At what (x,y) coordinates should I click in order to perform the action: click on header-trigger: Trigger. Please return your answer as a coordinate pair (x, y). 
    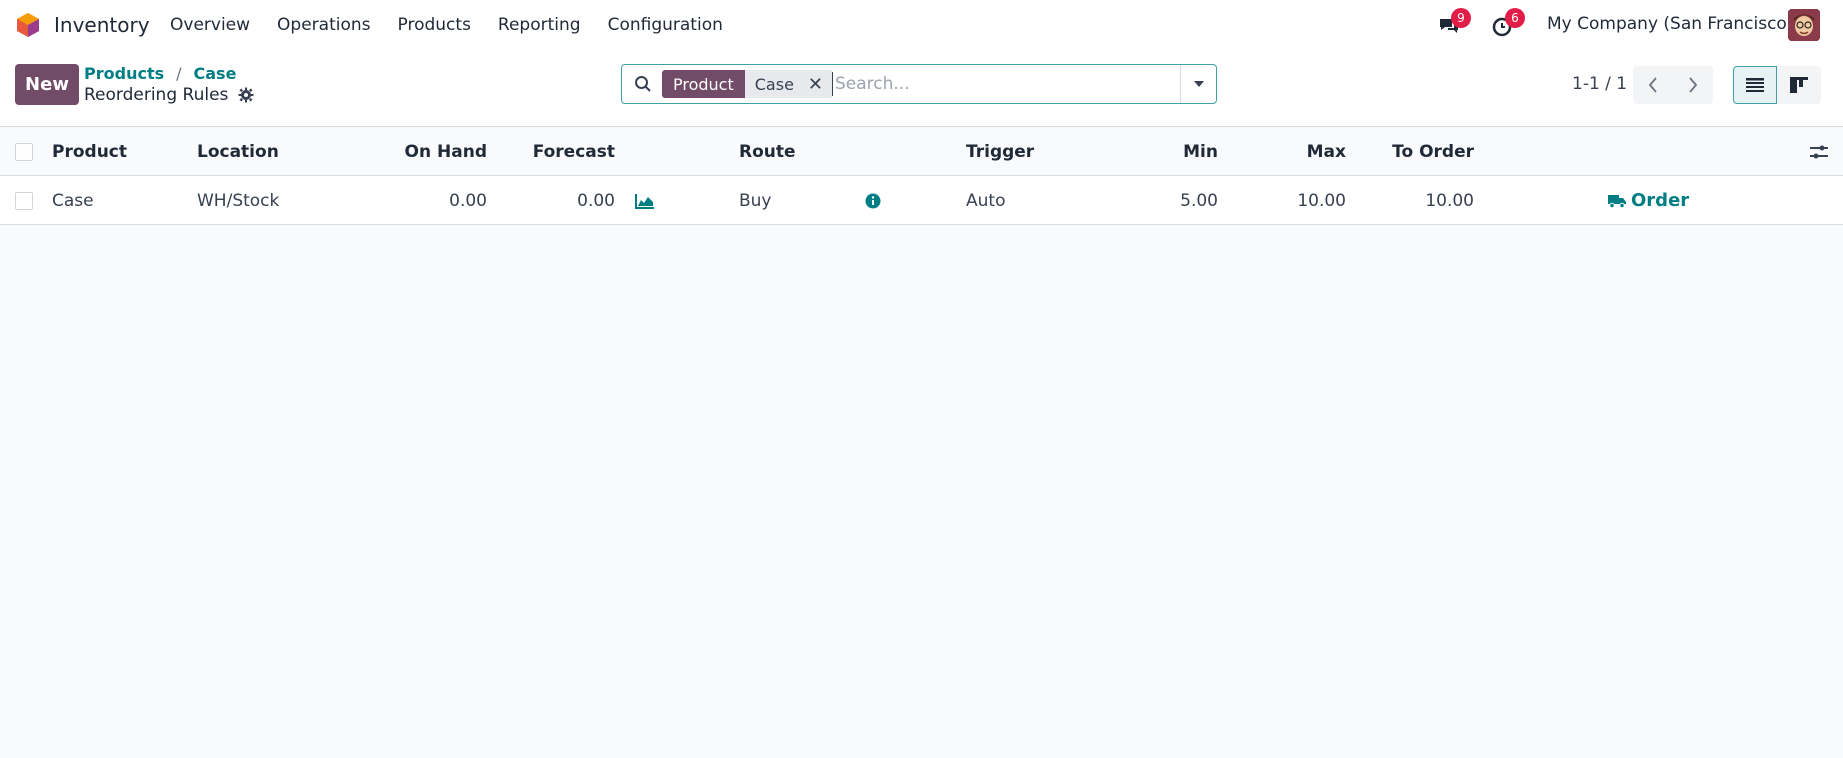
    Looking at the image, I should click on (1000, 151).